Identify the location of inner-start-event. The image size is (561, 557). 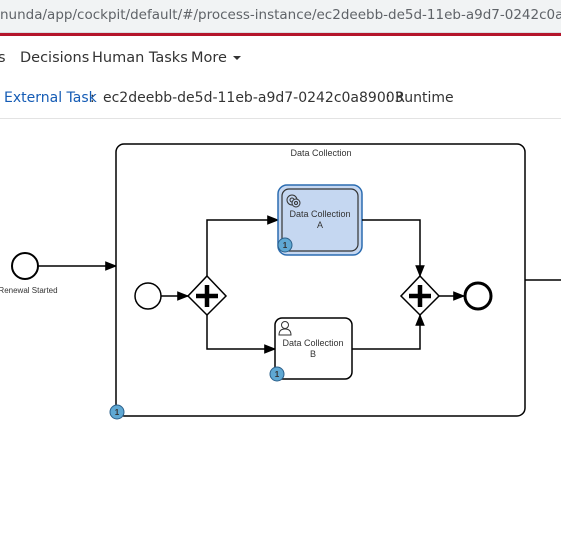
(148, 296).